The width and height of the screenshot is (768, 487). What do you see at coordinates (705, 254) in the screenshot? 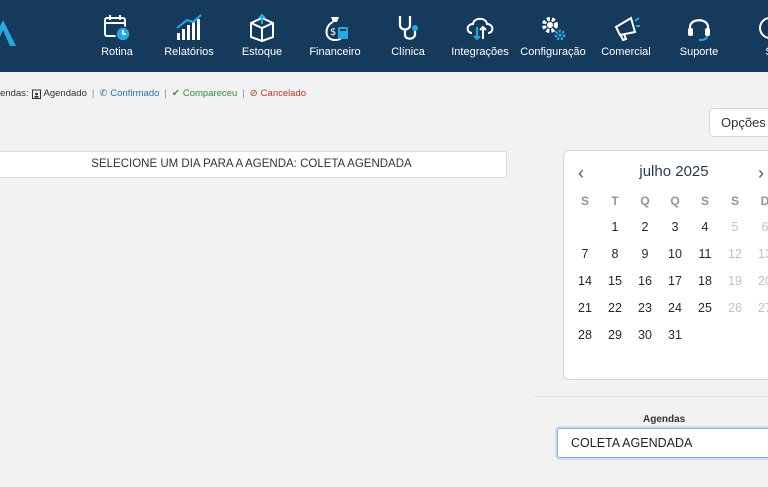
I see `calendar-day: 11` at bounding box center [705, 254].